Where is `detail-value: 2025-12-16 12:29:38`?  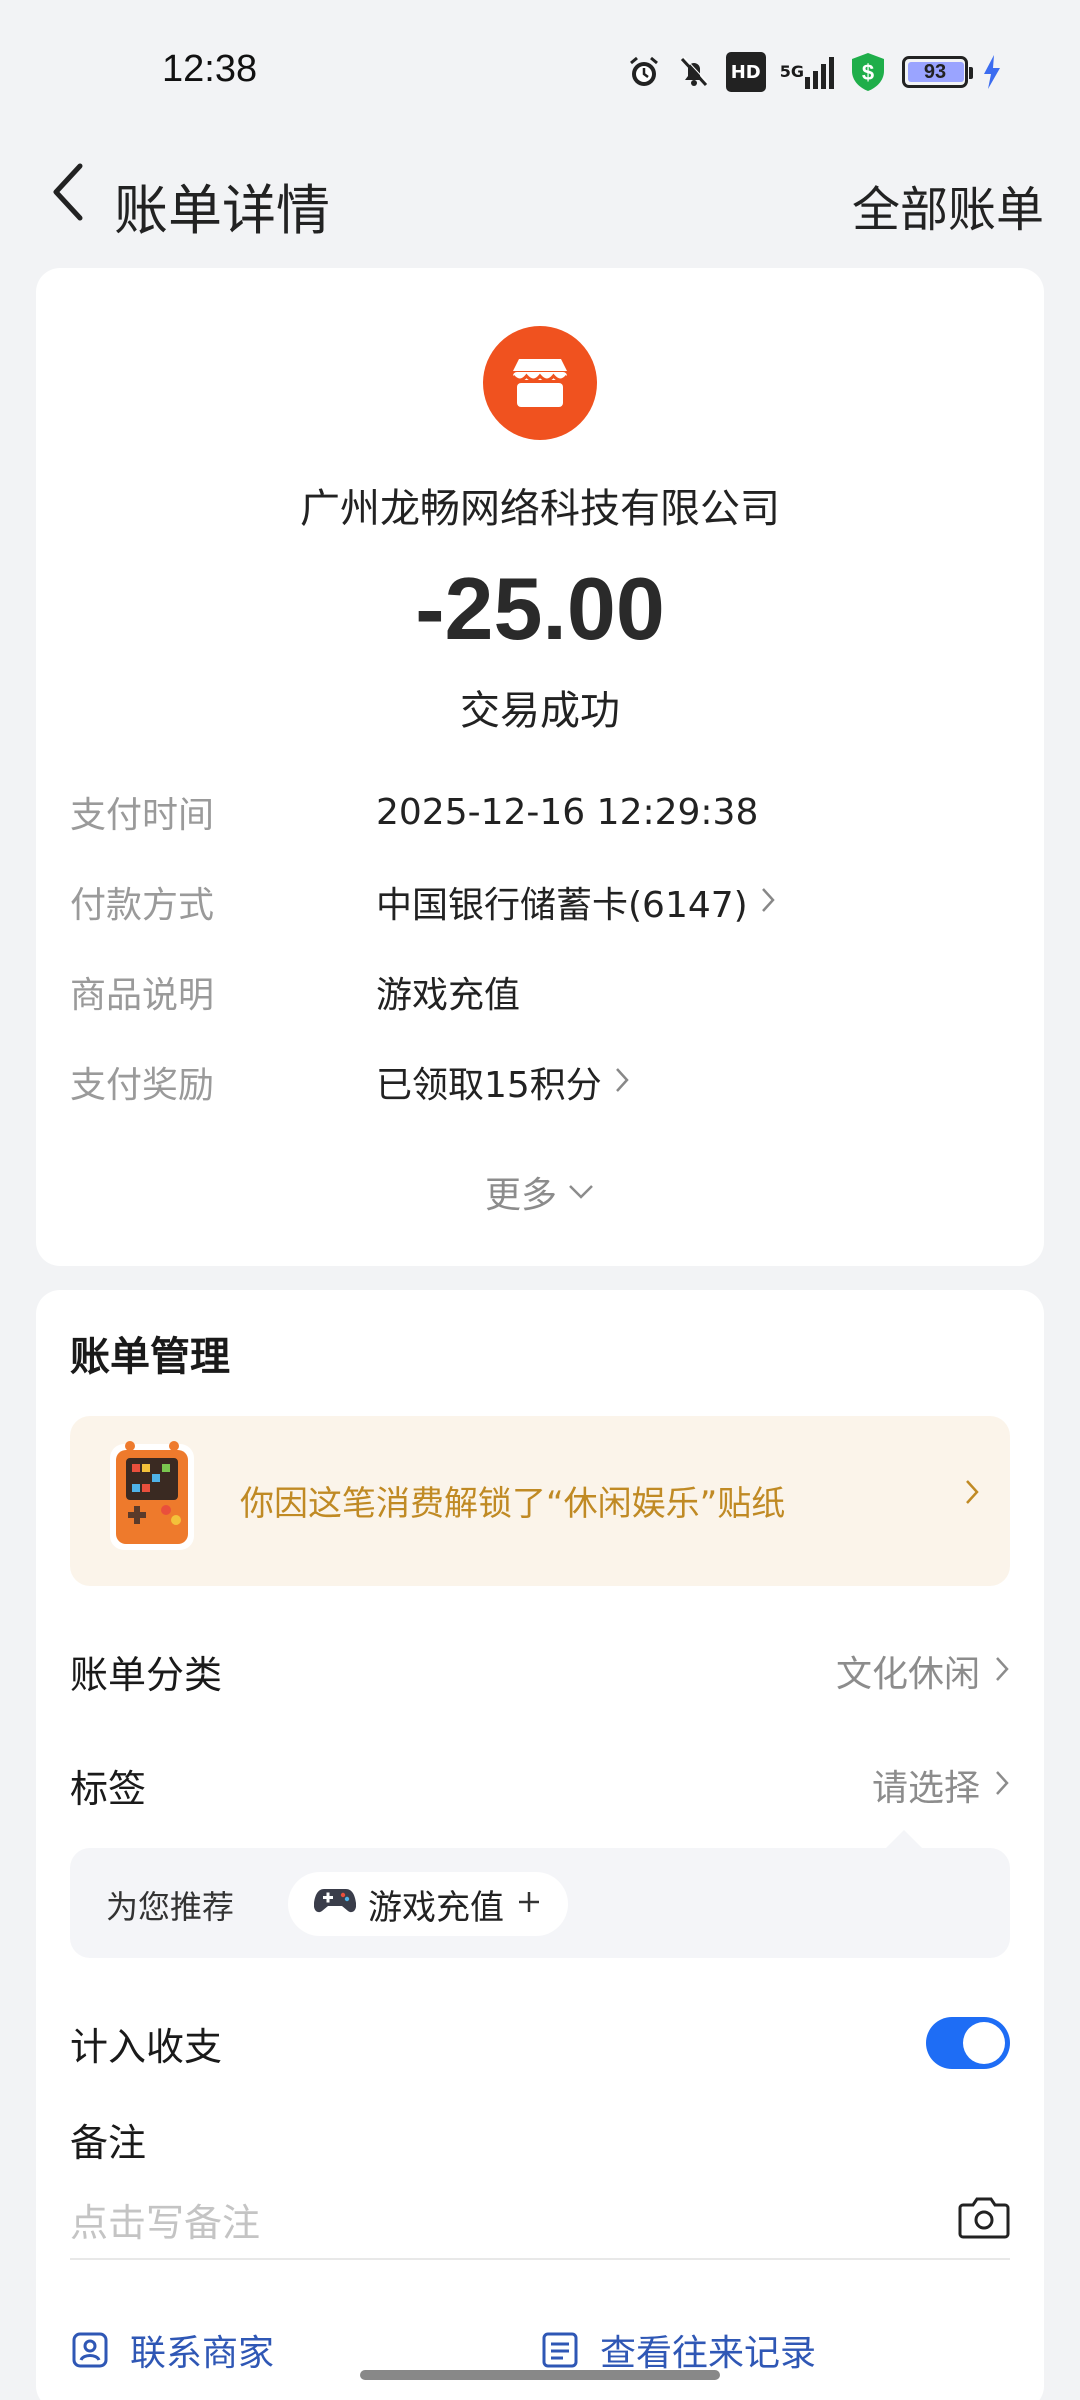 detail-value: 2025-12-16 12:29:38 is located at coordinates (567, 812).